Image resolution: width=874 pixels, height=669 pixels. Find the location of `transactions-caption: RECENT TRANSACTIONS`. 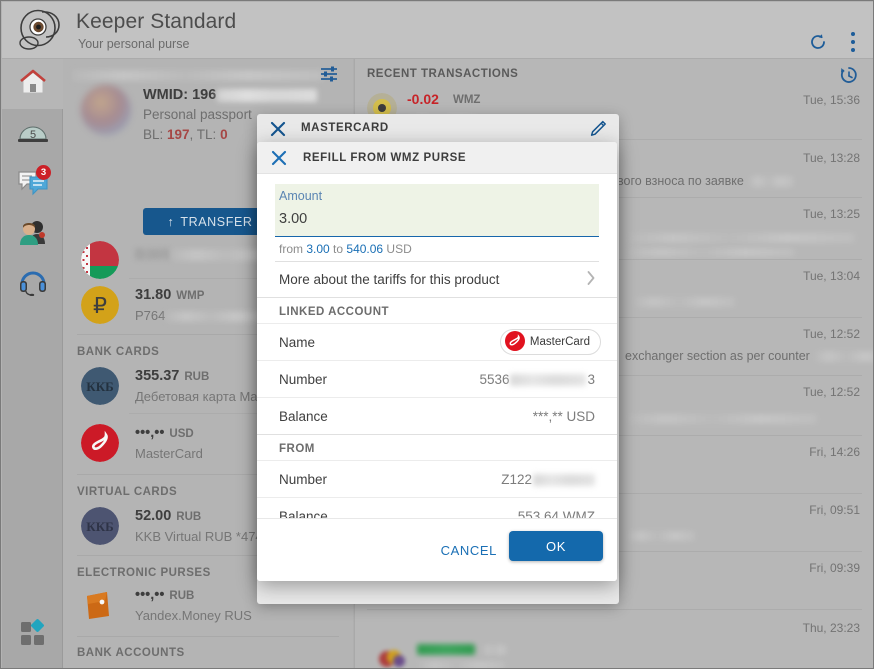

transactions-caption: RECENT TRANSACTIONS is located at coordinates (443, 74).